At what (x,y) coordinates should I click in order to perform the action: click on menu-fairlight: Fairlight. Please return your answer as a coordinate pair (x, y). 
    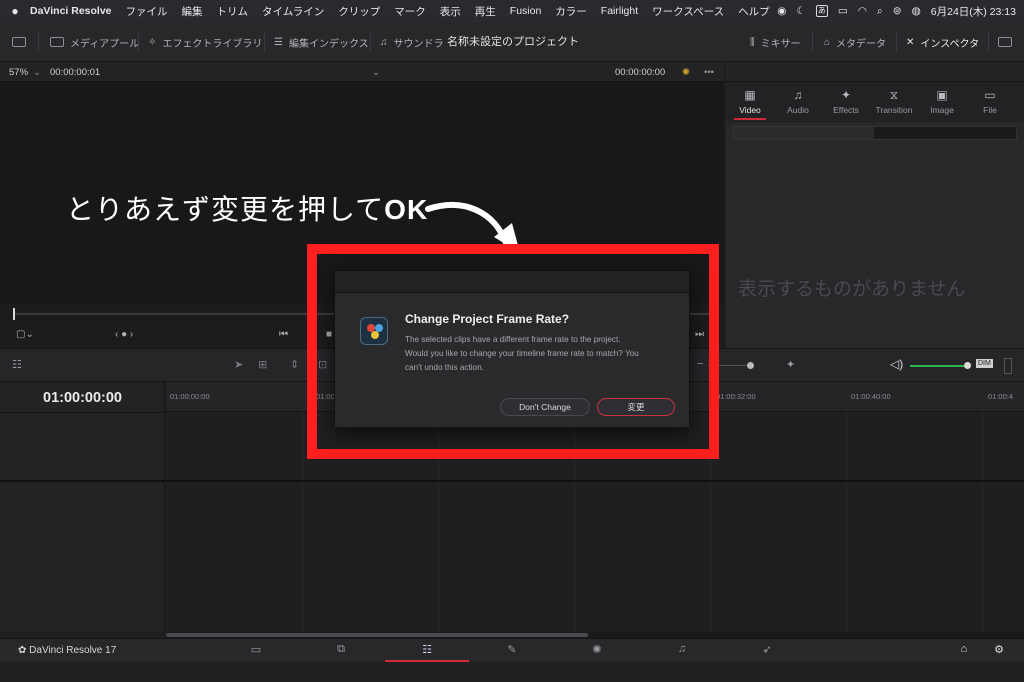
    Looking at the image, I should click on (619, 11).